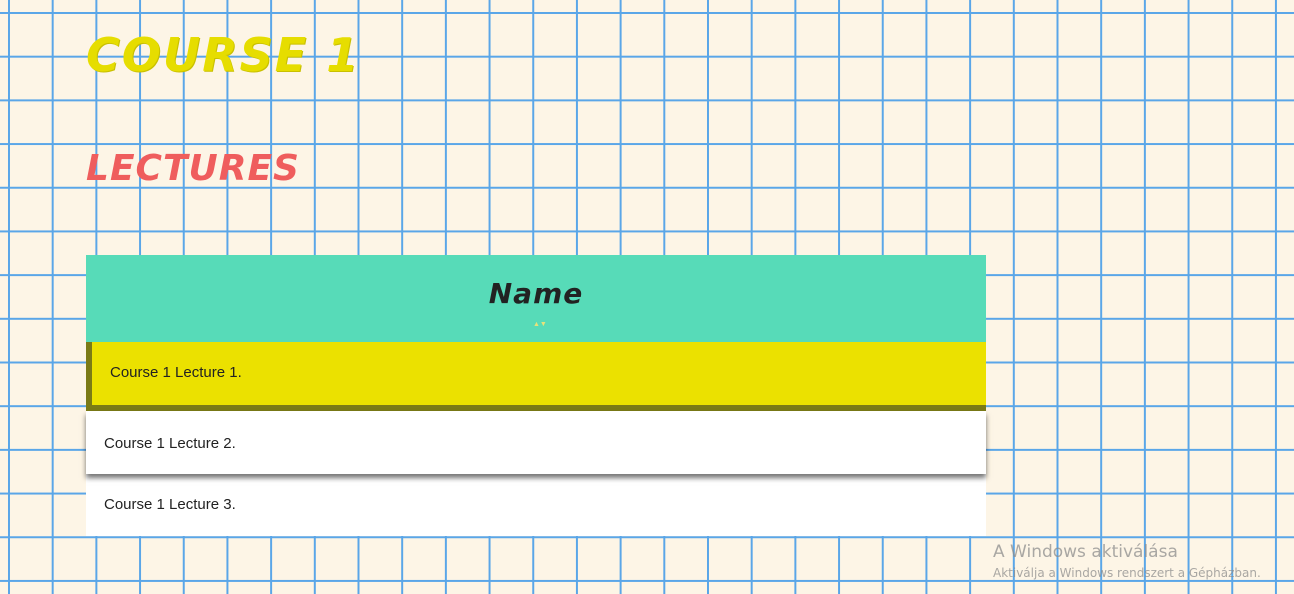  What do you see at coordinates (536, 376) in the screenshot?
I see `table-row: Course 1 Lecture 1.` at bounding box center [536, 376].